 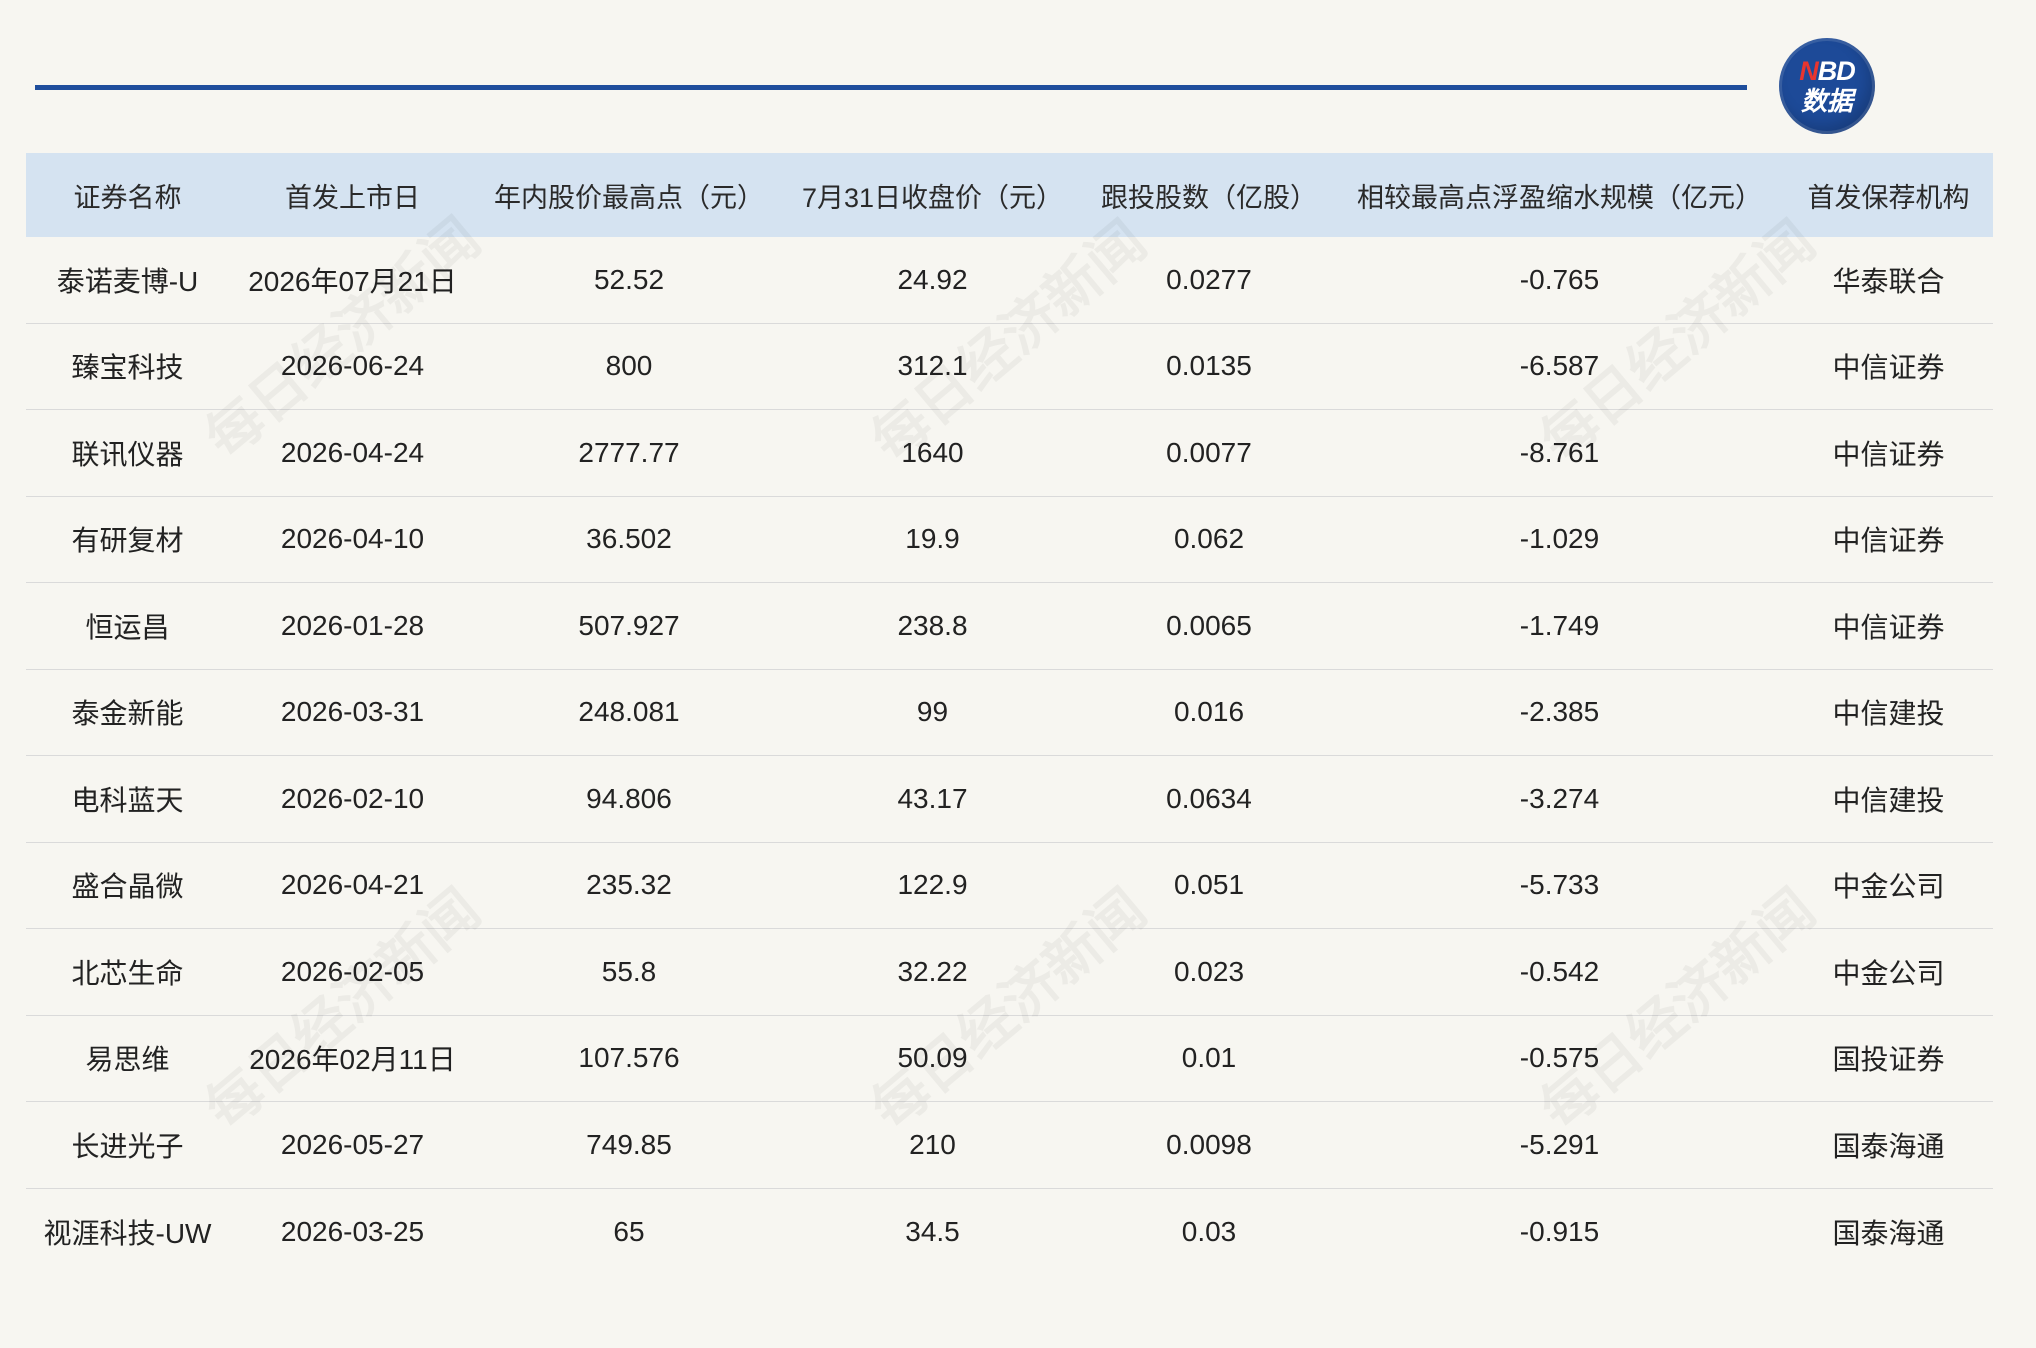 I want to click on column-header-security-name: 证券名称, so click(x=127, y=197).